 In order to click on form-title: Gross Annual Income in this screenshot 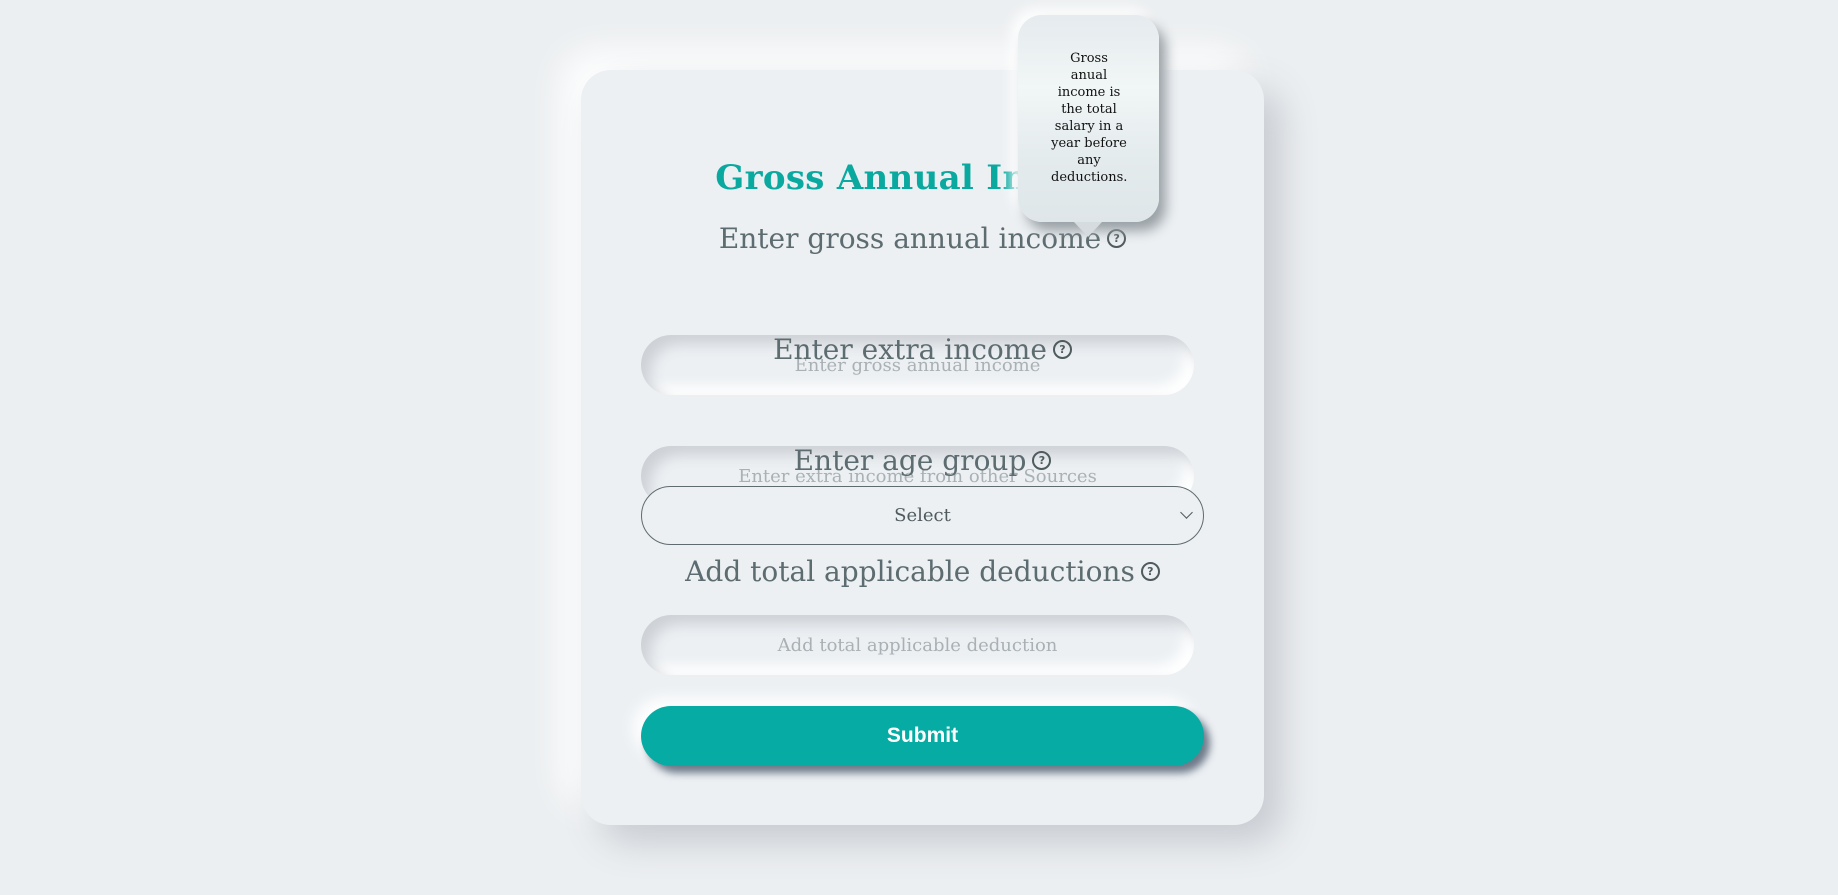, I will do `click(922, 178)`.